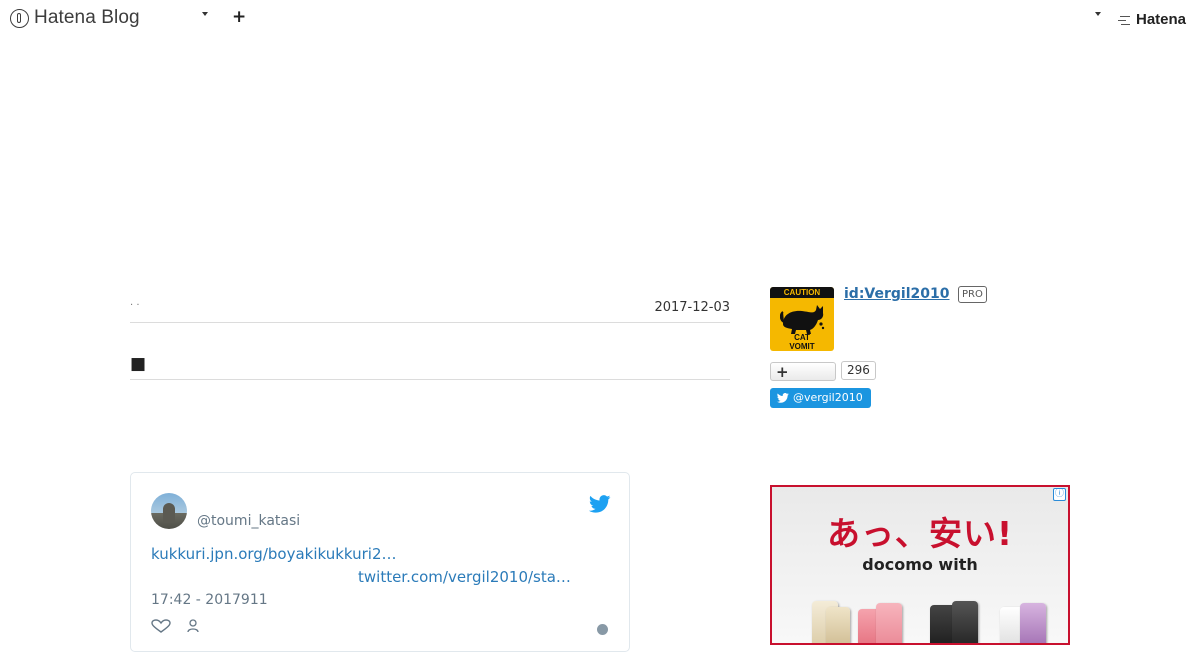 This screenshot has height=652, width=1200. I want to click on hatena-mark-icon, so click(1125, 20).